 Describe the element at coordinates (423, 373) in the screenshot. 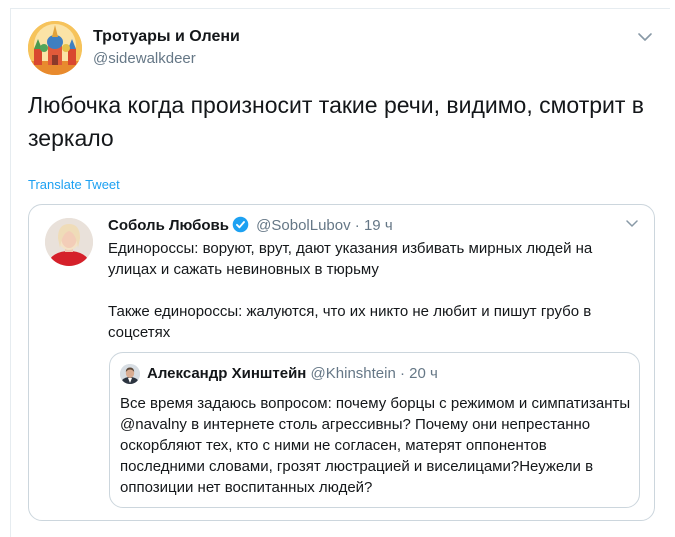

I see `nested-tweet-time: 20 ч` at that location.